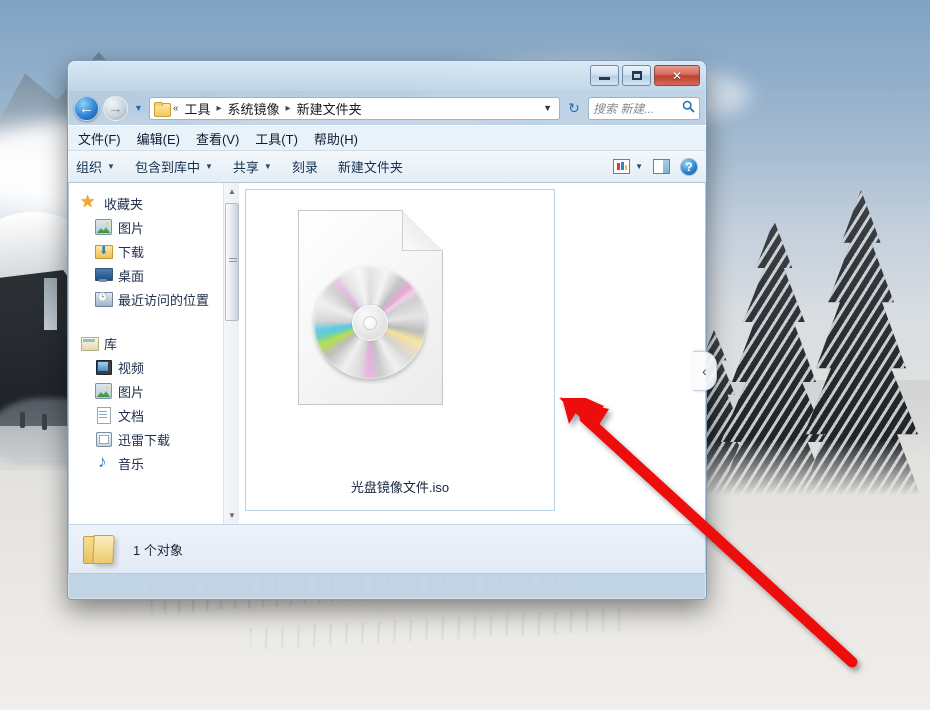 The width and height of the screenshot is (930, 710). I want to click on maximize-button, so click(636, 75).